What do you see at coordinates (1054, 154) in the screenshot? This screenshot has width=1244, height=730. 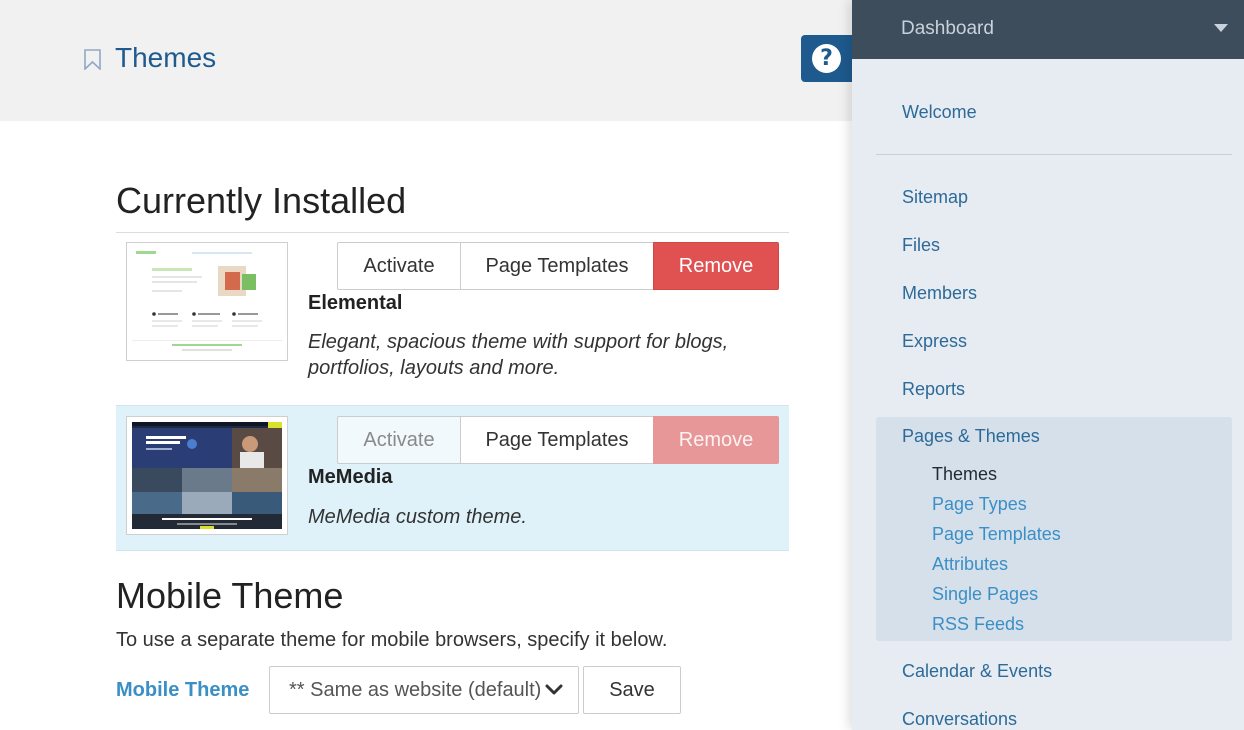 I see `sidebar-divider` at bounding box center [1054, 154].